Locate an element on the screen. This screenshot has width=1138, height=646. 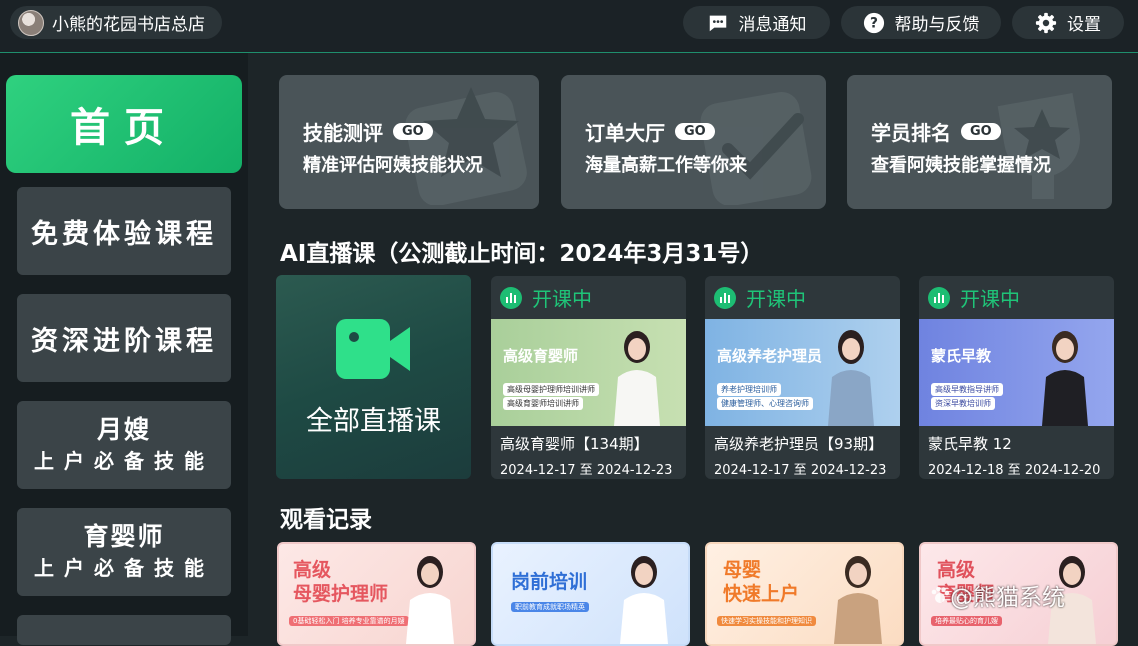
feature-subtitle: 海量高薪工作等你来 is located at coordinates (666, 165).